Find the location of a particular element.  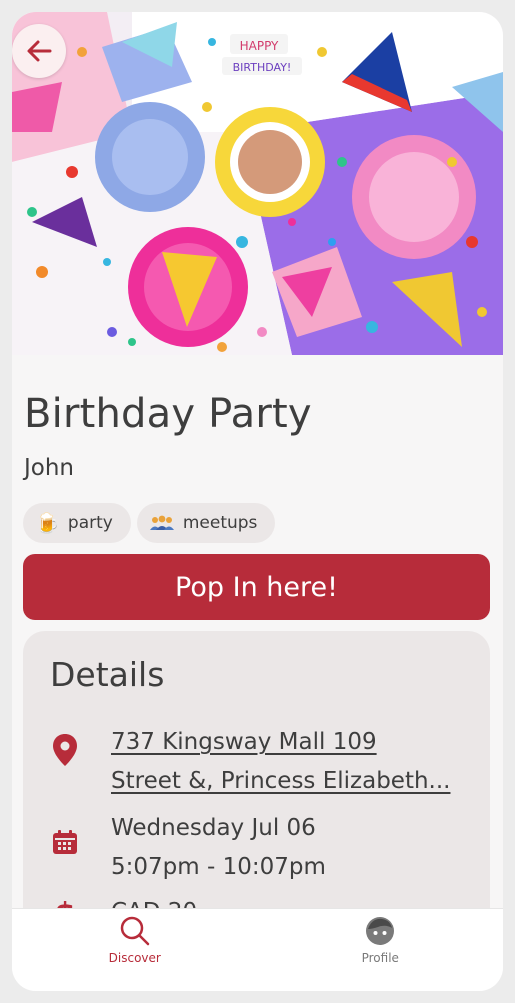

tag-party: 🍺 party is located at coordinates (77, 523).